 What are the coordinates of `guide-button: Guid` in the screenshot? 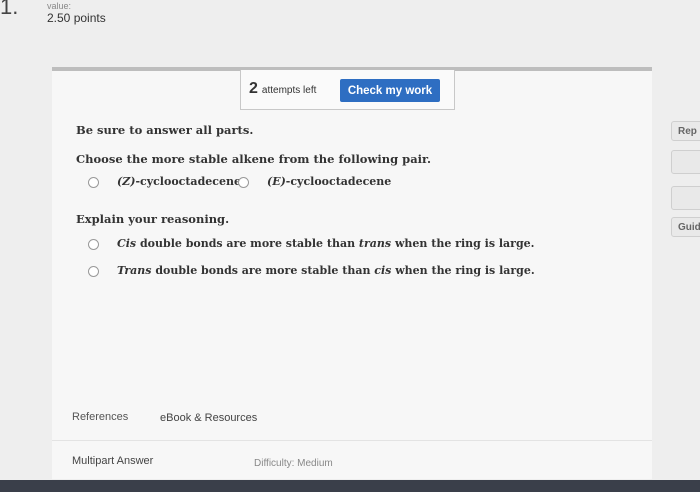 It's located at (685, 227).